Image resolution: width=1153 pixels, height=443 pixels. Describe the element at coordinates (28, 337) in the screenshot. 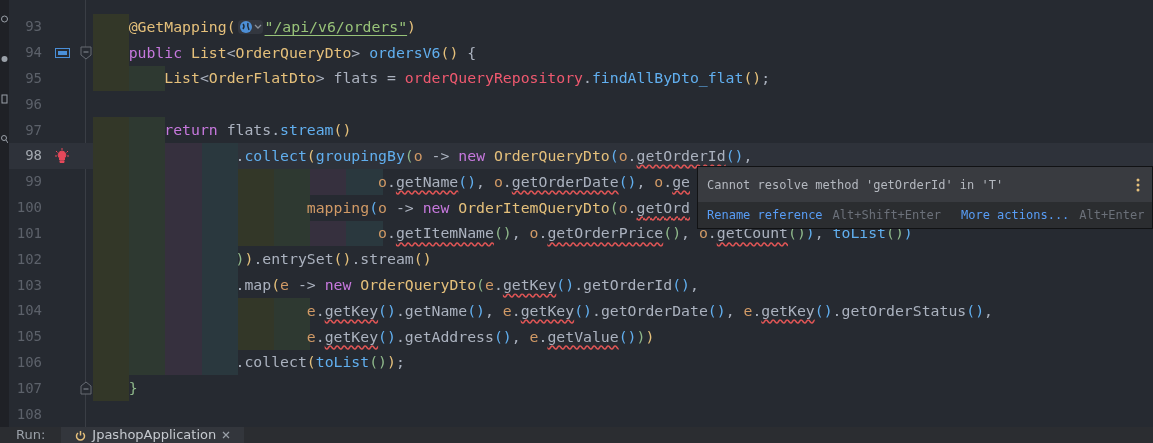

I see `line-number: 105` at that location.